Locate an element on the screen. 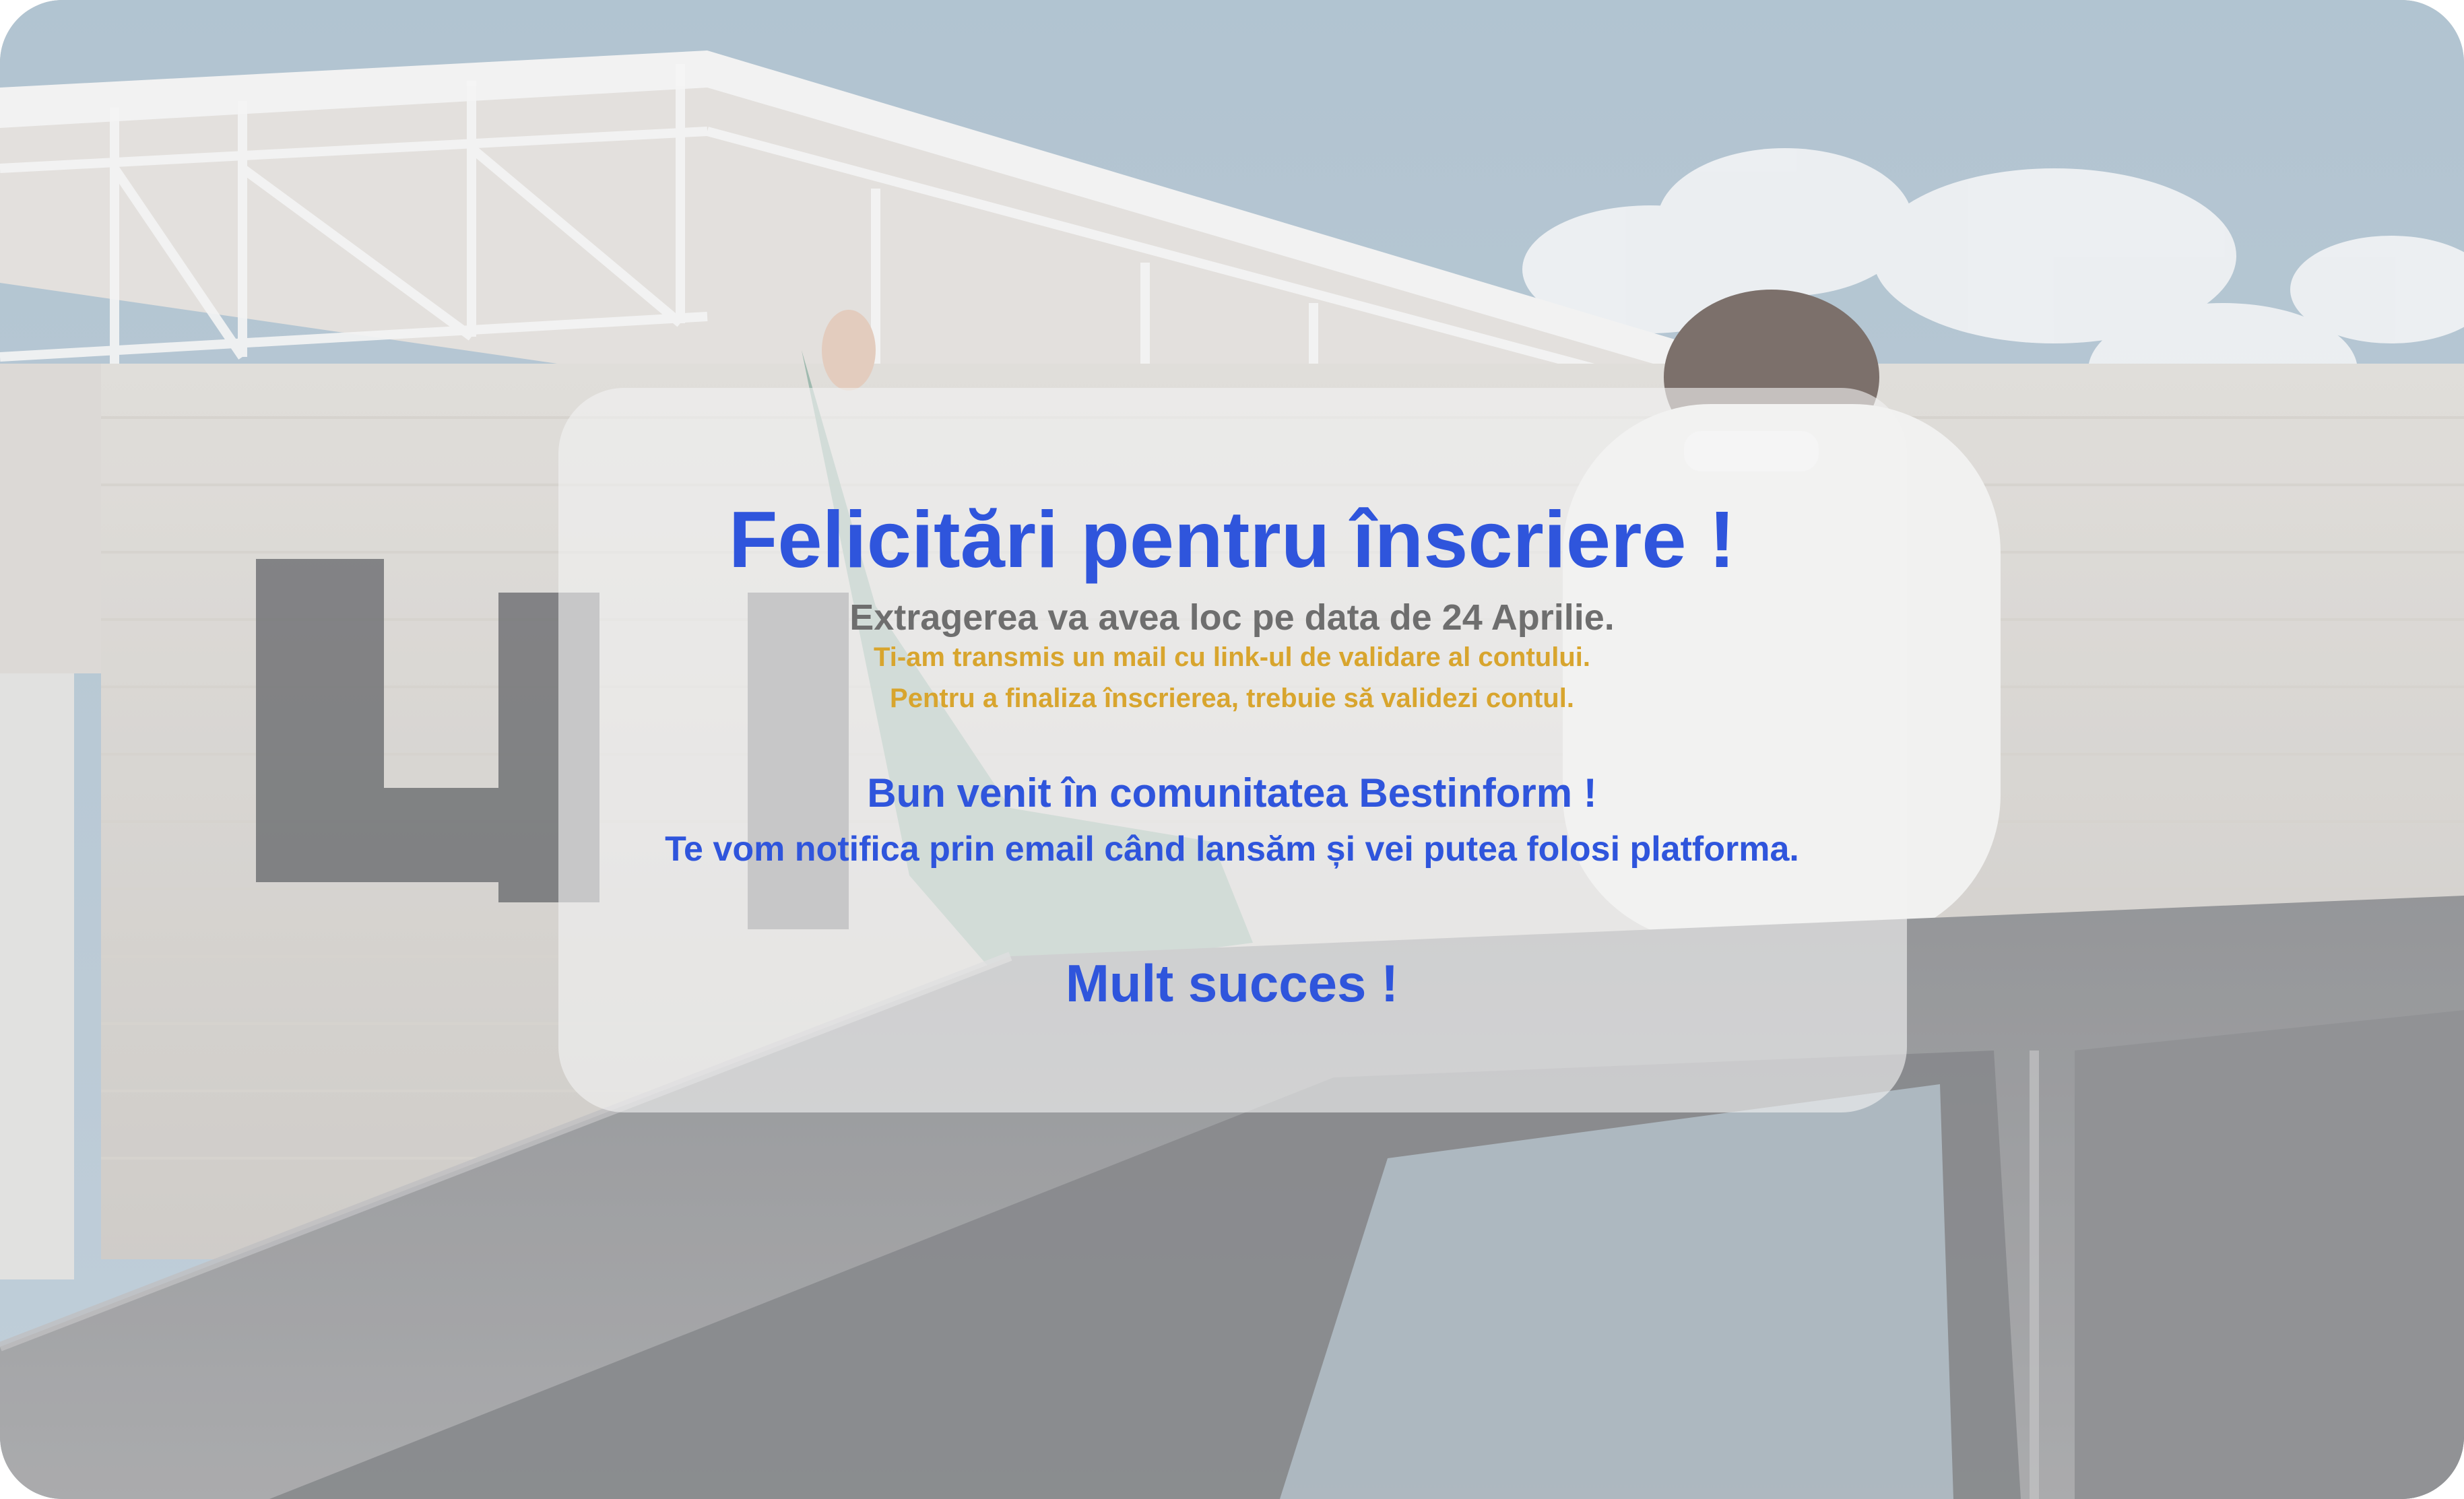 The height and width of the screenshot is (1499, 2464). page-title: Felicitări pentru înscriere ! is located at coordinates (1232, 540).